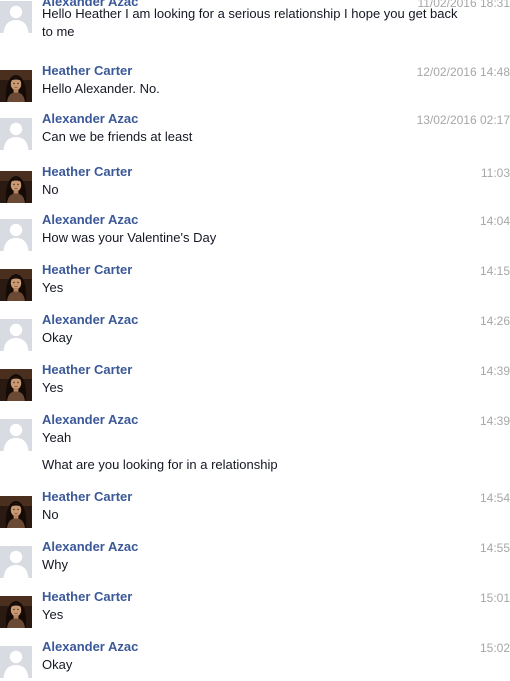  What do you see at coordinates (494, 321) in the screenshot?
I see `message-timestamp: 14:26` at bounding box center [494, 321].